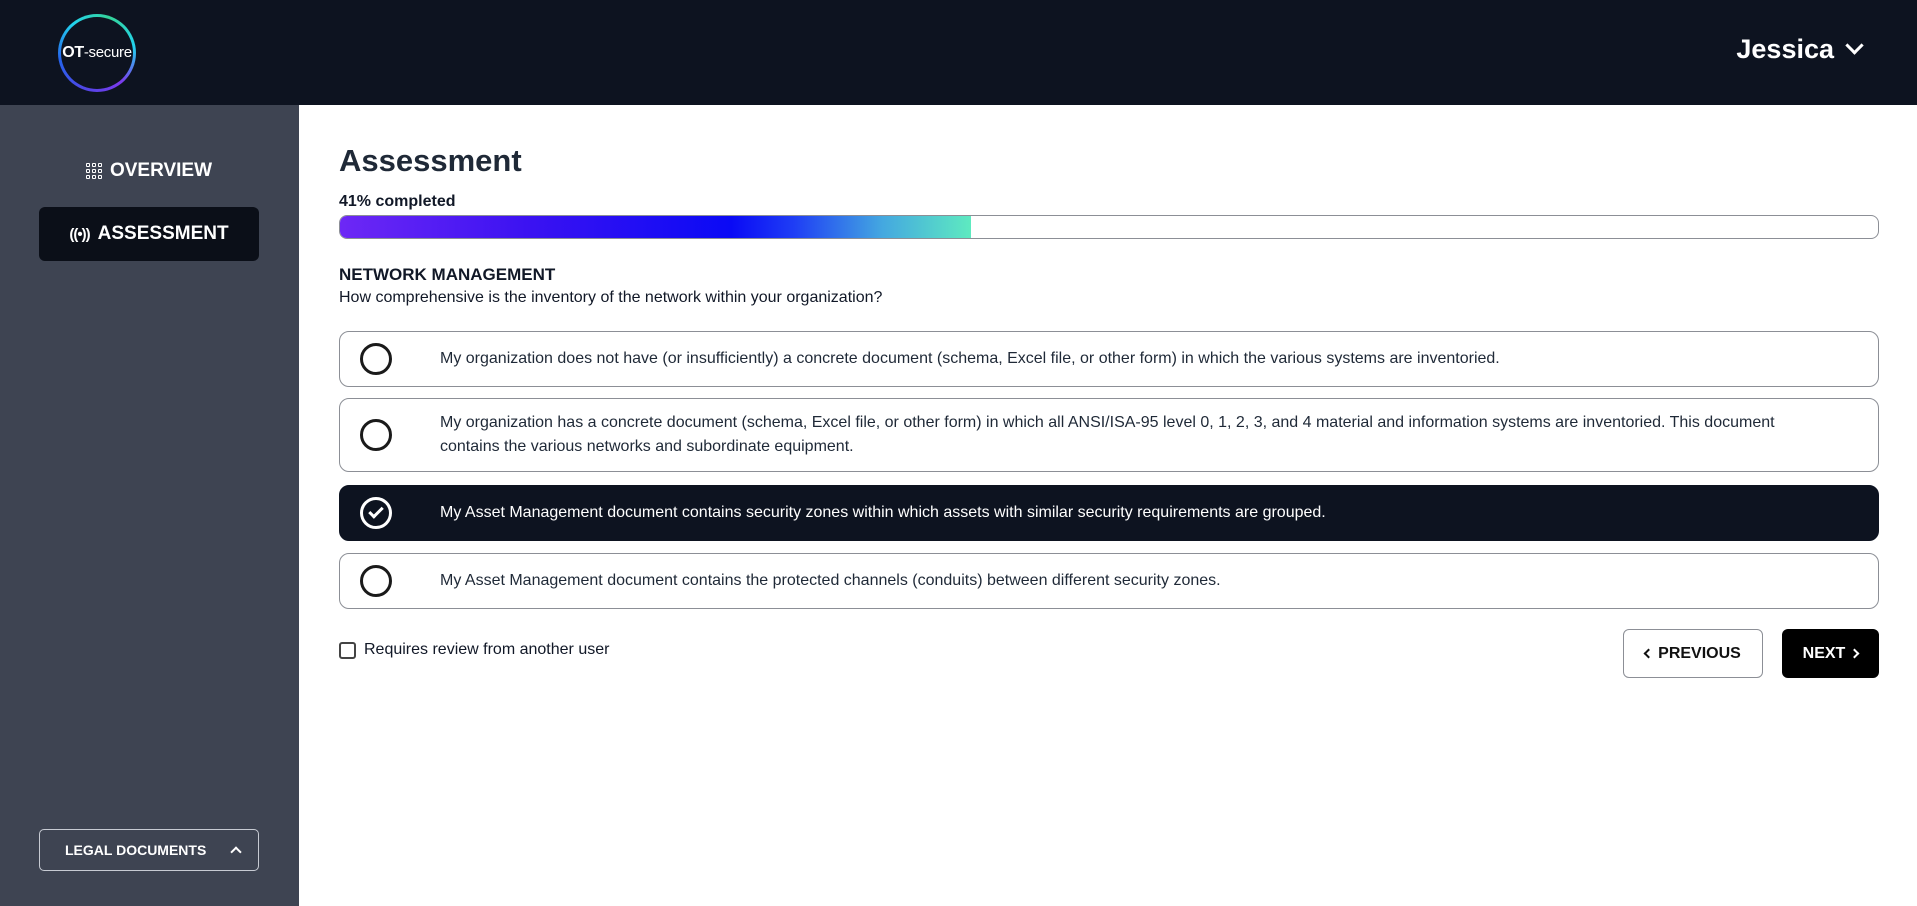 The width and height of the screenshot is (1917, 906). Describe the element at coordinates (1109, 227) in the screenshot. I see `progress-bar` at that location.